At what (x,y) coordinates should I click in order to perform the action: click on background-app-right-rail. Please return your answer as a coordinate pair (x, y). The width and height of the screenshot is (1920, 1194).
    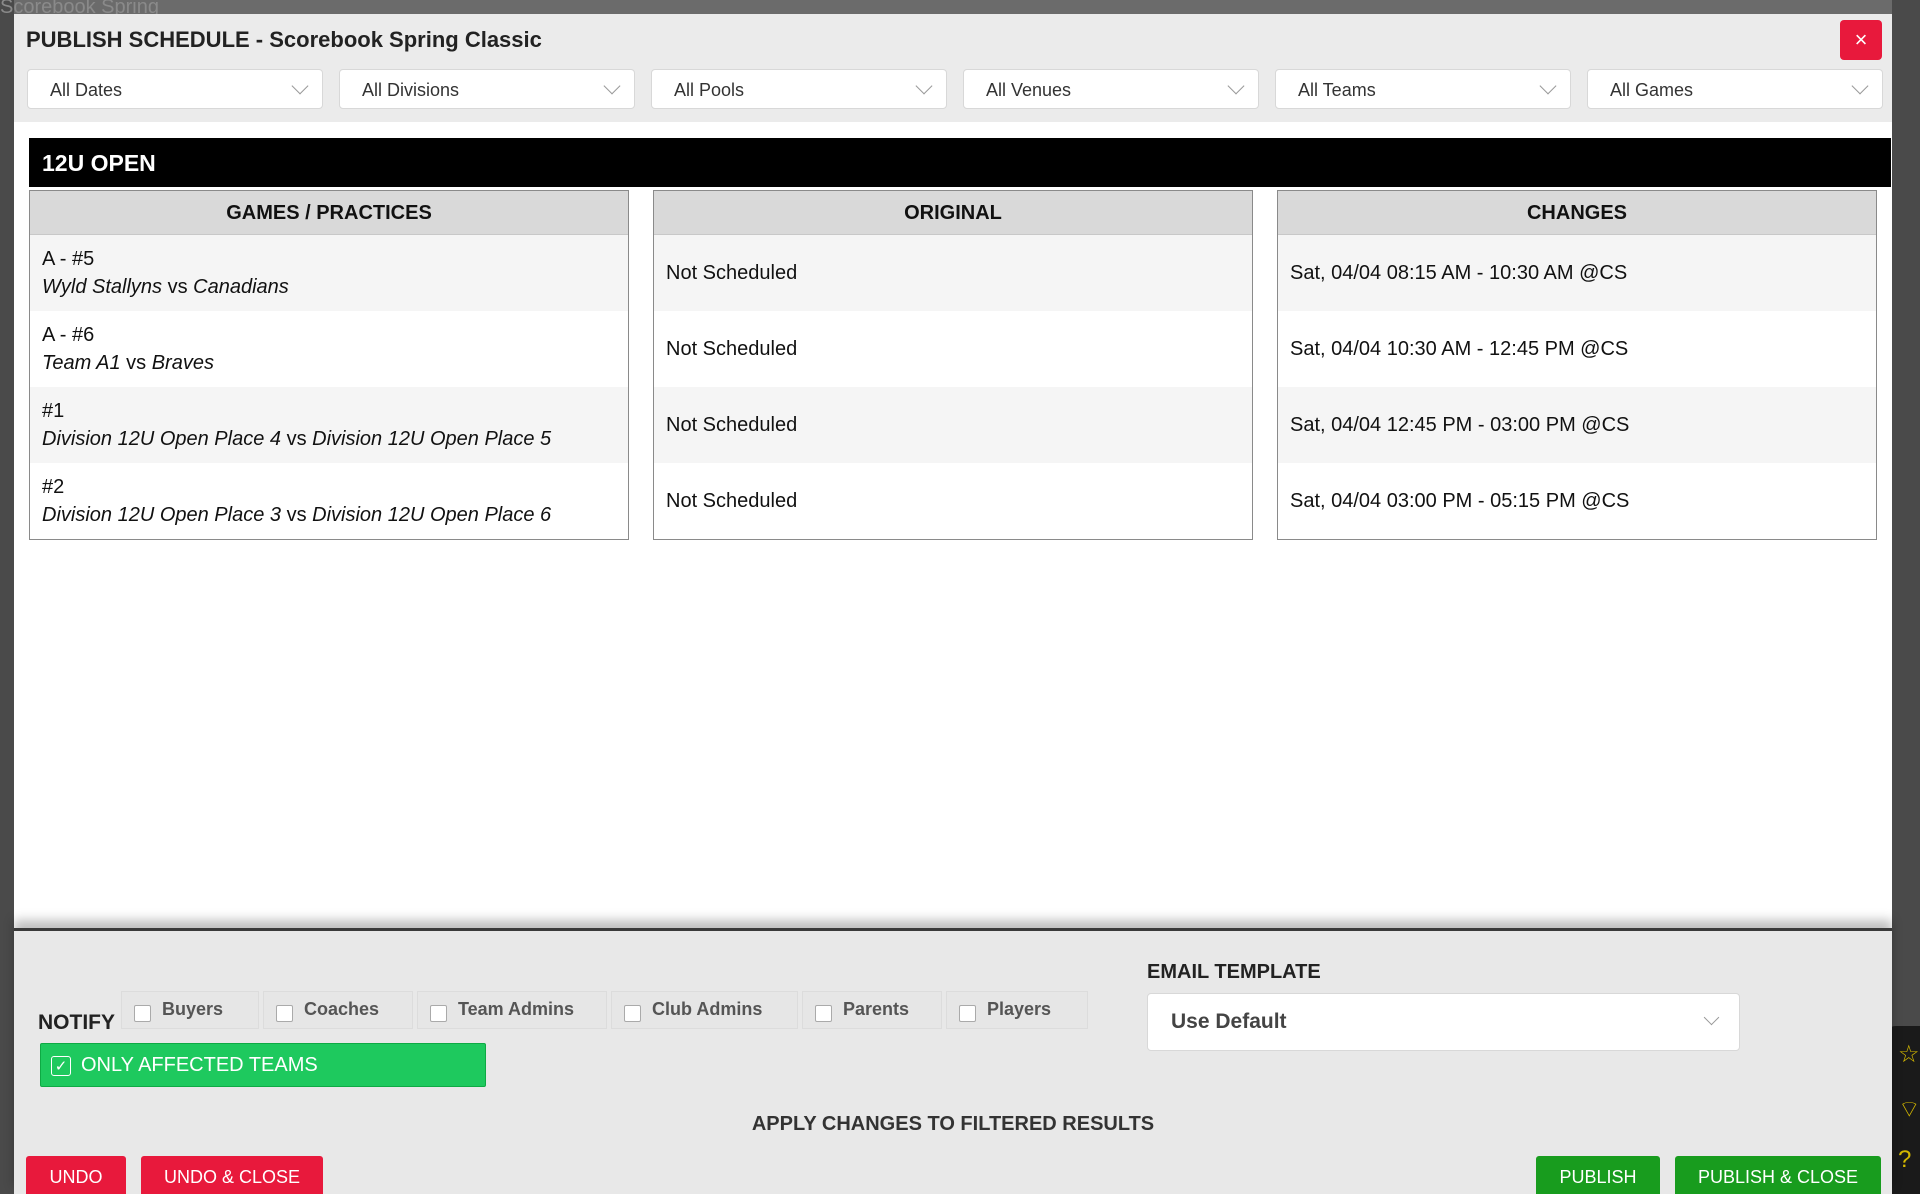
    Looking at the image, I should click on (1906, 597).